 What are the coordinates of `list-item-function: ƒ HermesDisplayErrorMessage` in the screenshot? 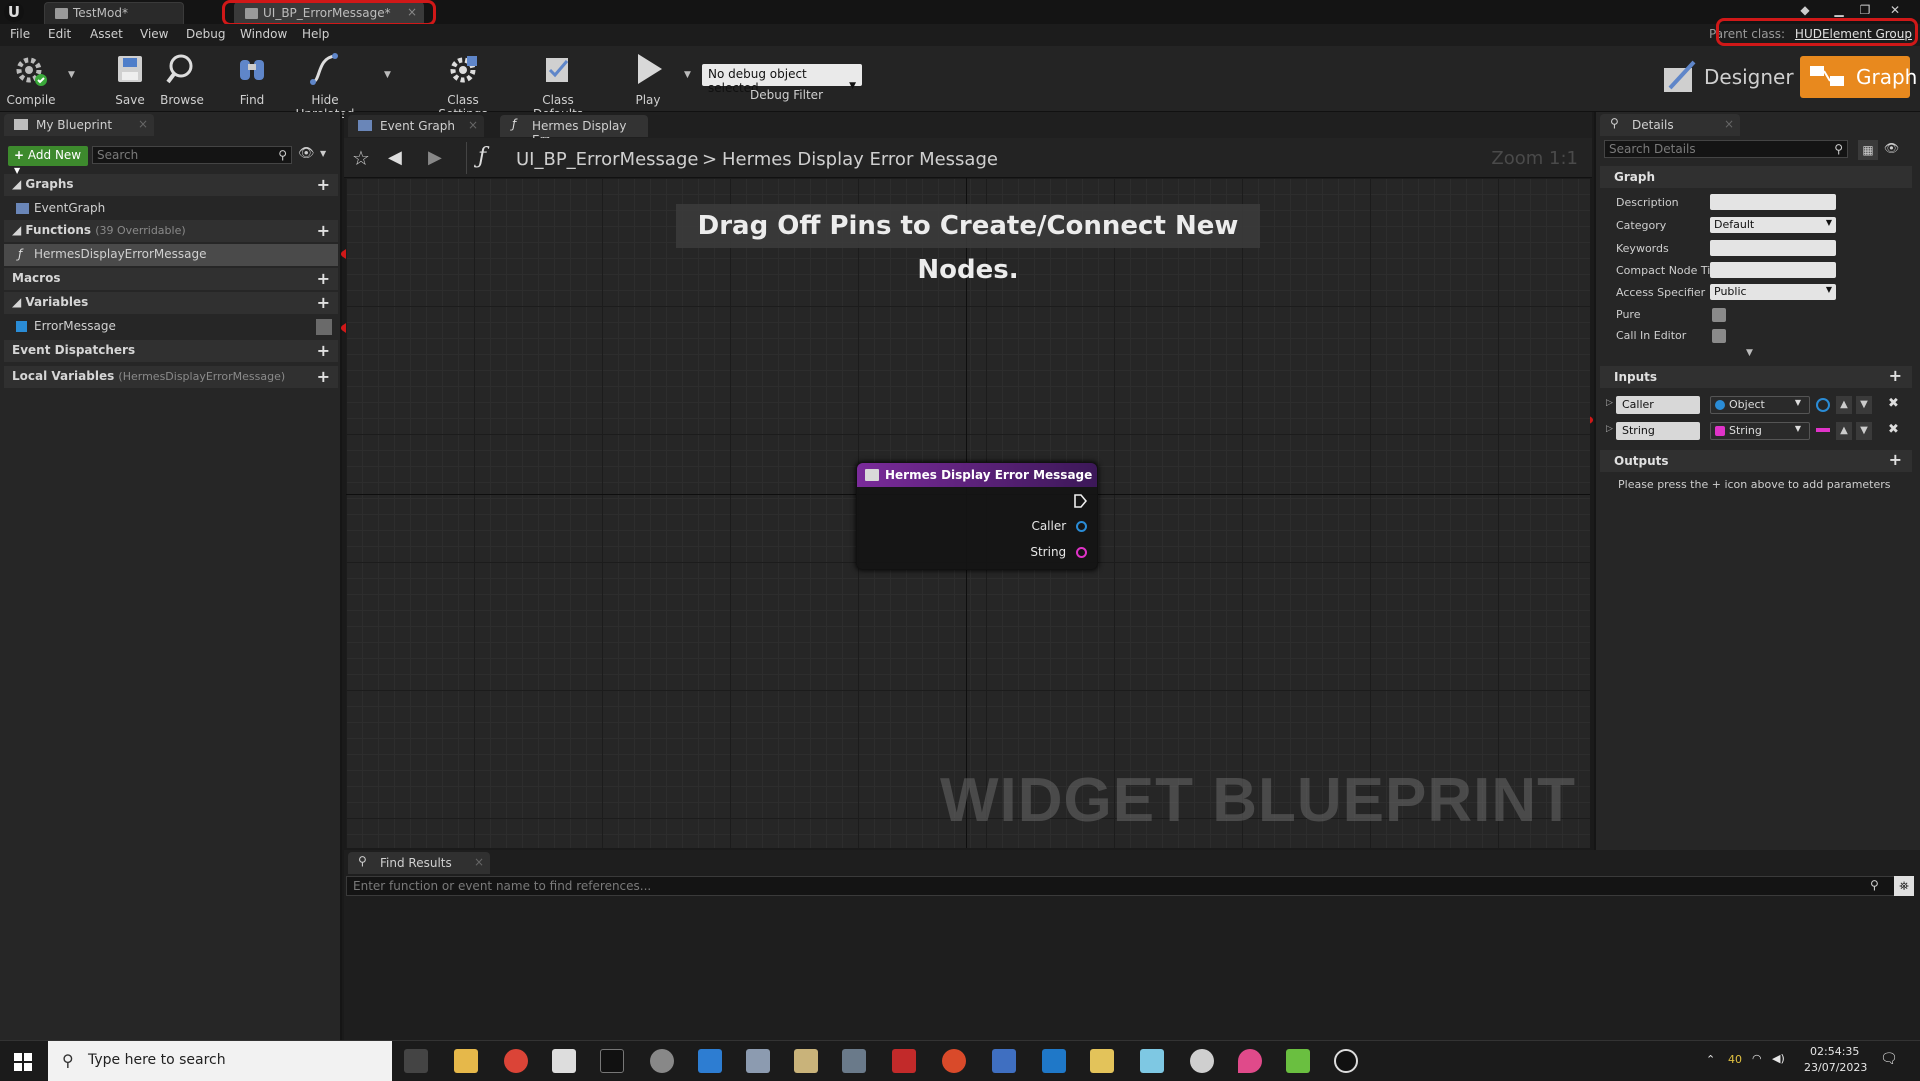 It's located at (171, 255).